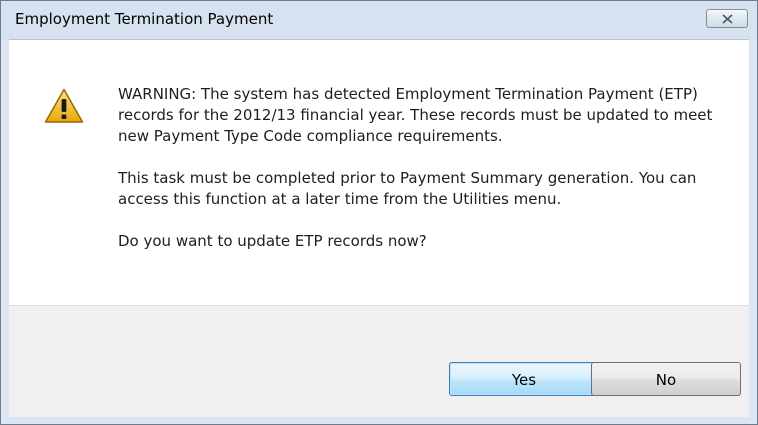 The width and height of the screenshot is (758, 425). I want to click on title-bar: Employment Termination Payment, so click(379, 20).